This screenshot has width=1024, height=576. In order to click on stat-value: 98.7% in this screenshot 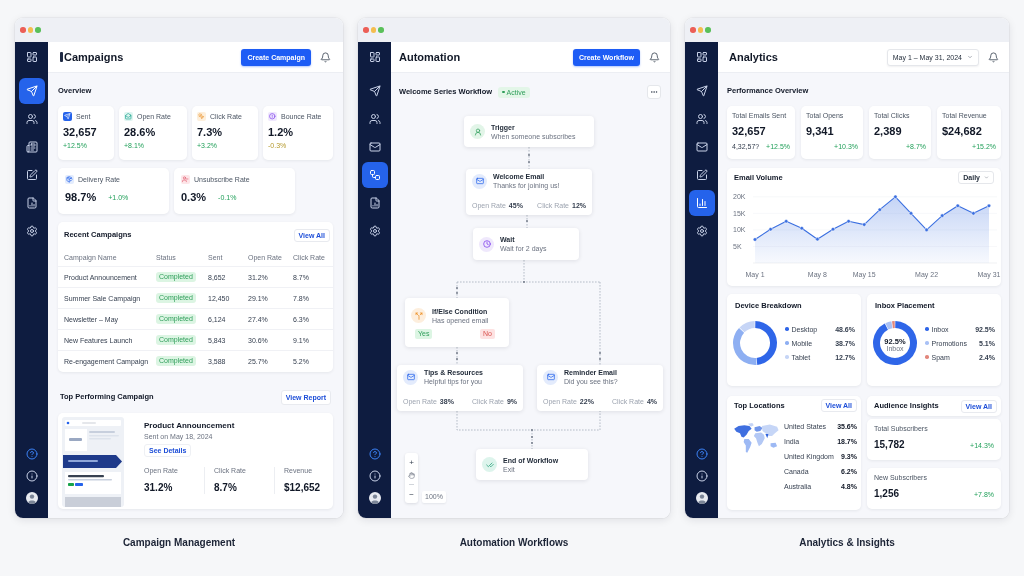, I will do `click(81, 197)`.